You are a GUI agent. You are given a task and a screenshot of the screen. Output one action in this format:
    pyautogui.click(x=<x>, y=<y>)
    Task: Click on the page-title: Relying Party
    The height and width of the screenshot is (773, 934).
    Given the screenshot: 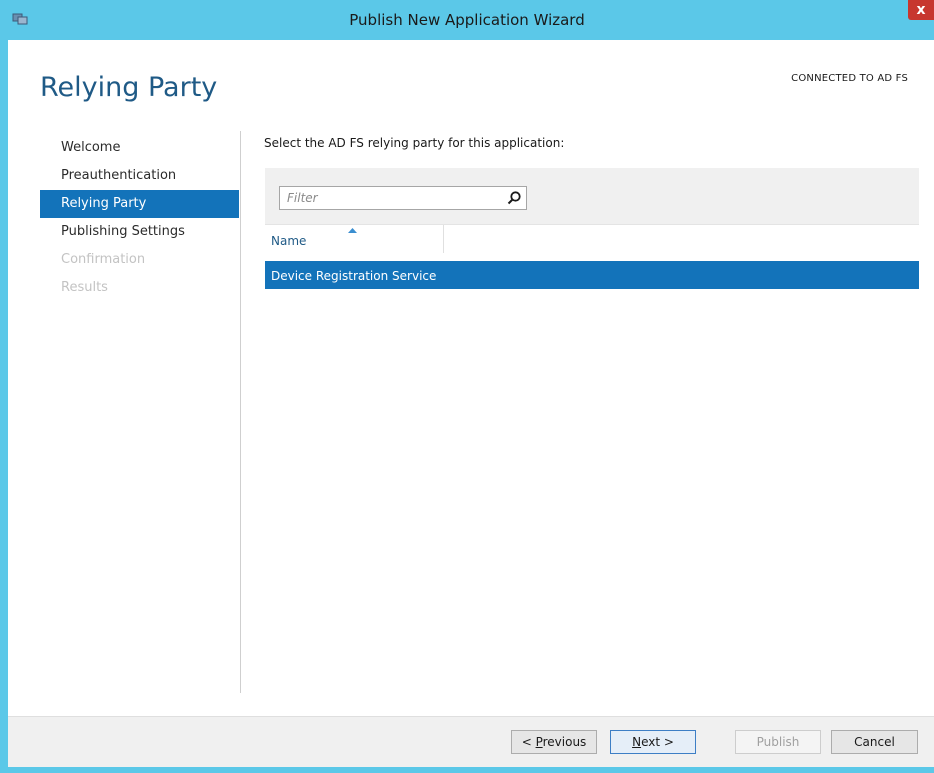 What is the action you would take?
    pyautogui.click(x=129, y=87)
    